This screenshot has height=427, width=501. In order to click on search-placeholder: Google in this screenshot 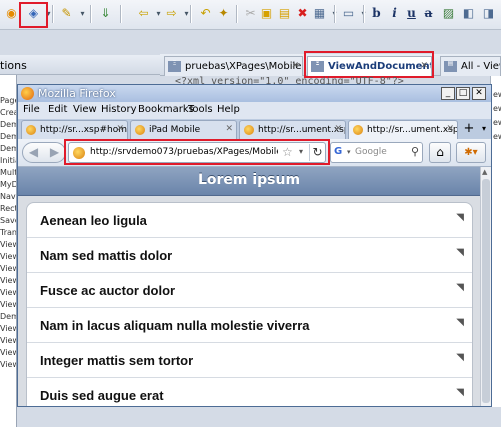, I will do `click(371, 152)`.